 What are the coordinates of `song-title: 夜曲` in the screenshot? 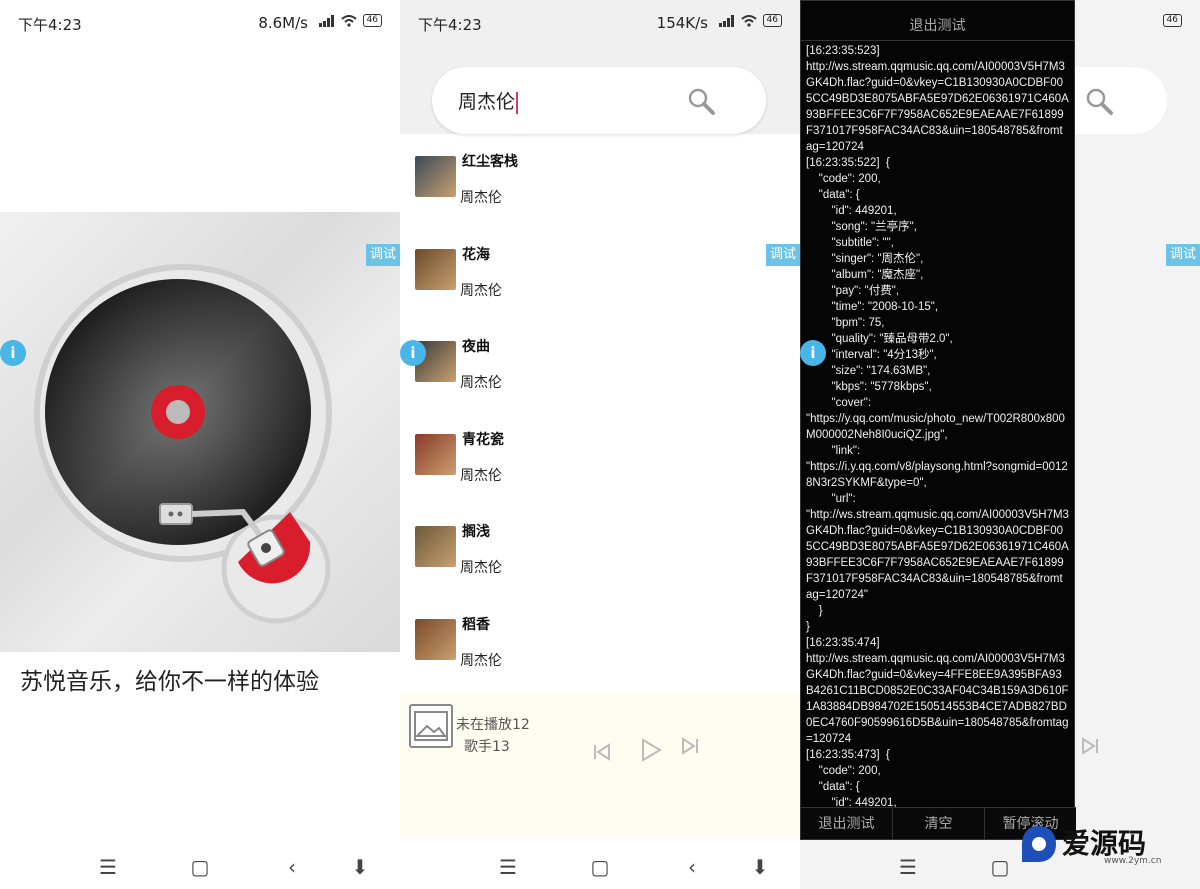 It's located at (476, 347).